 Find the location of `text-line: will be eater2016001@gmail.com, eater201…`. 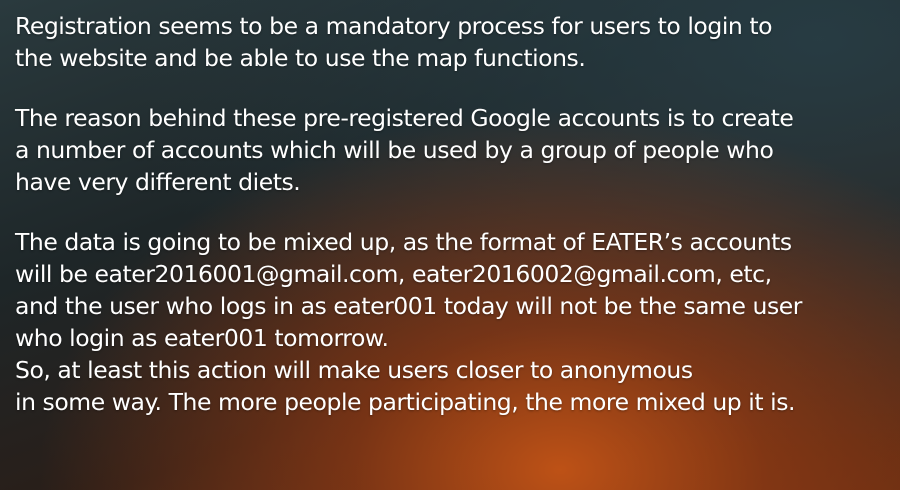

text-line: will be eater2016001@gmail.com, eater201… is located at coordinates (393, 274).